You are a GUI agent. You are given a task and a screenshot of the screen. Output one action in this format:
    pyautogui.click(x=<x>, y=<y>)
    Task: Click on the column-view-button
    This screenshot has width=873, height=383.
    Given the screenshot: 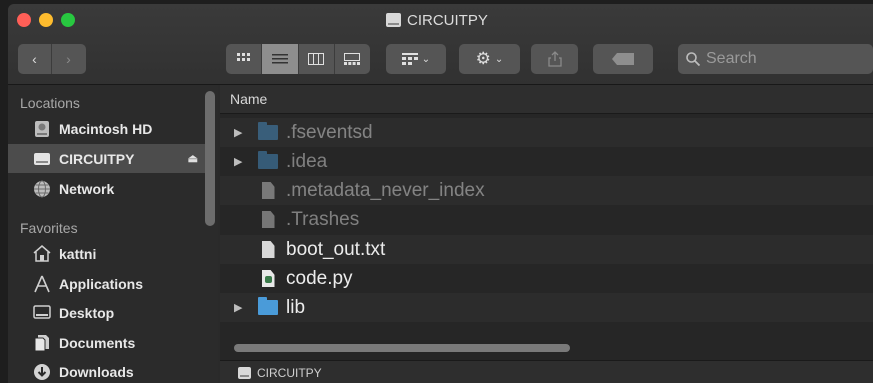 What is the action you would take?
    pyautogui.click(x=317, y=59)
    